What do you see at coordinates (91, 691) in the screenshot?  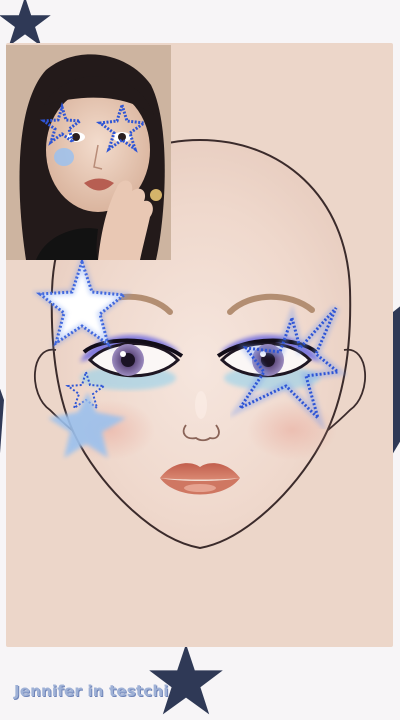 I see `caption-text: Jennifer in testchi` at bounding box center [91, 691].